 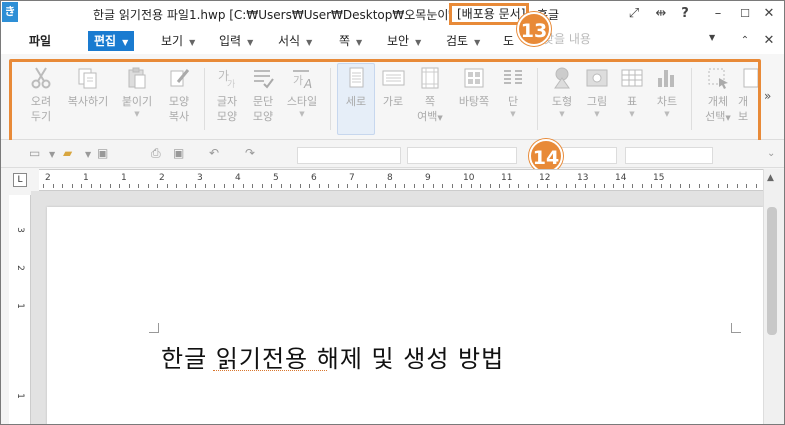 I want to click on picture-button: 그림 ▼, so click(x=597, y=92).